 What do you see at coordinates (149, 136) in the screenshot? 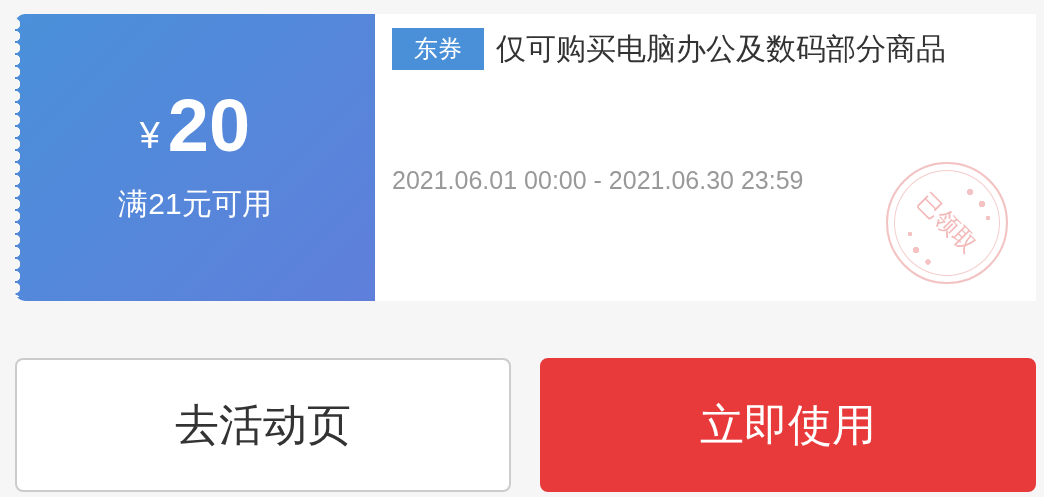
I see `currency-symbol: ¥` at bounding box center [149, 136].